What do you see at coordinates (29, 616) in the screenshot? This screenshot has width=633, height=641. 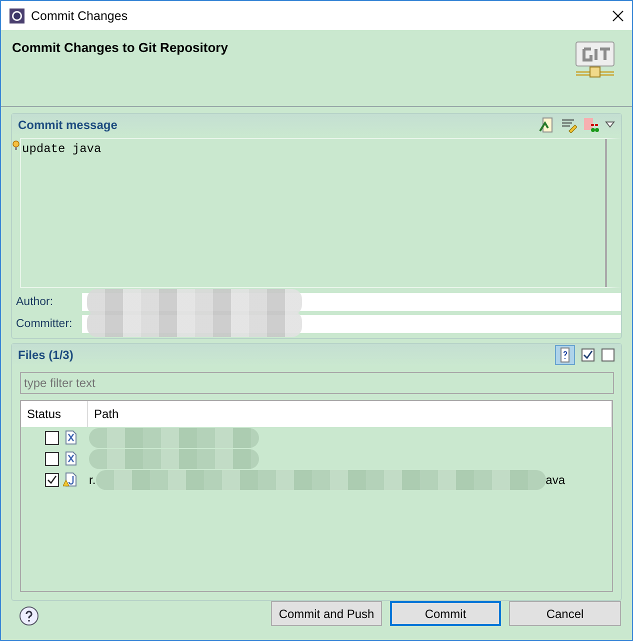 I see `help-icon` at bounding box center [29, 616].